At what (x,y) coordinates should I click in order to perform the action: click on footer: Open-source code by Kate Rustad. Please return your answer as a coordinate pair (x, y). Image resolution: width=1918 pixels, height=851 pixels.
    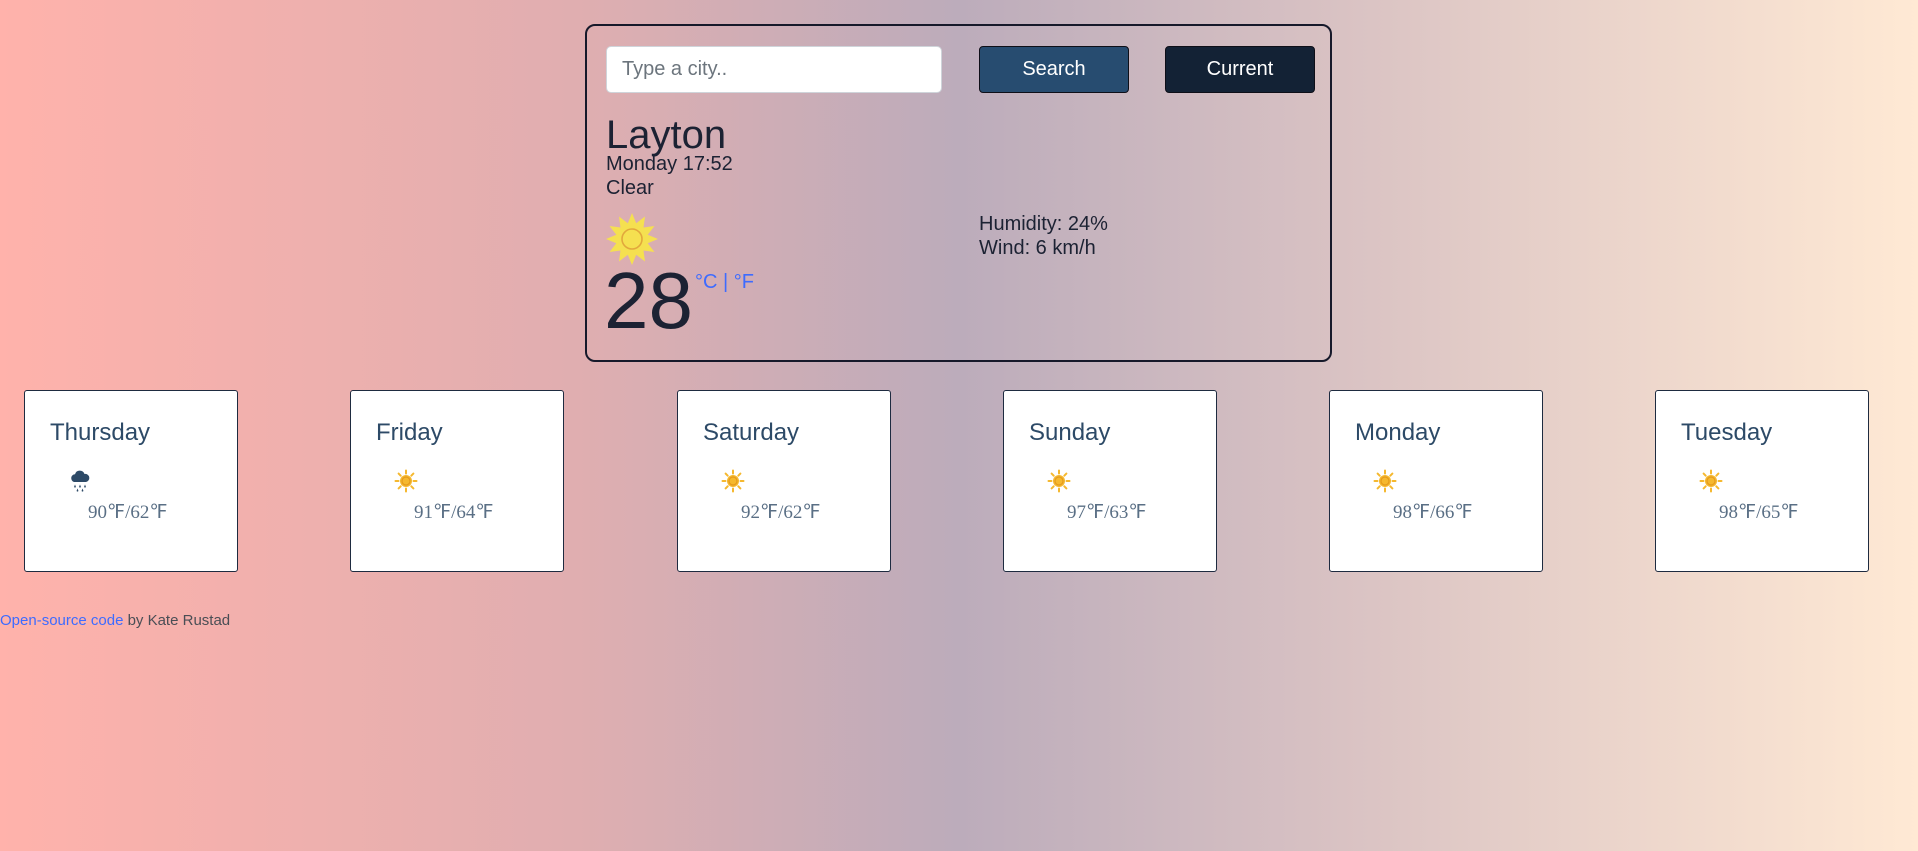
    Looking at the image, I should click on (115, 620).